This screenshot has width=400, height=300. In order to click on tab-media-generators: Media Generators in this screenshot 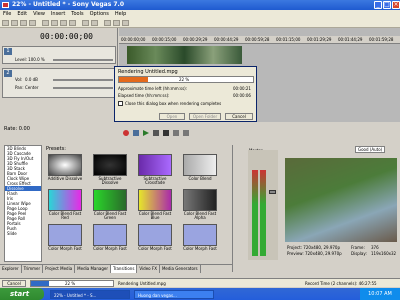, I will do `click(180, 269)`.